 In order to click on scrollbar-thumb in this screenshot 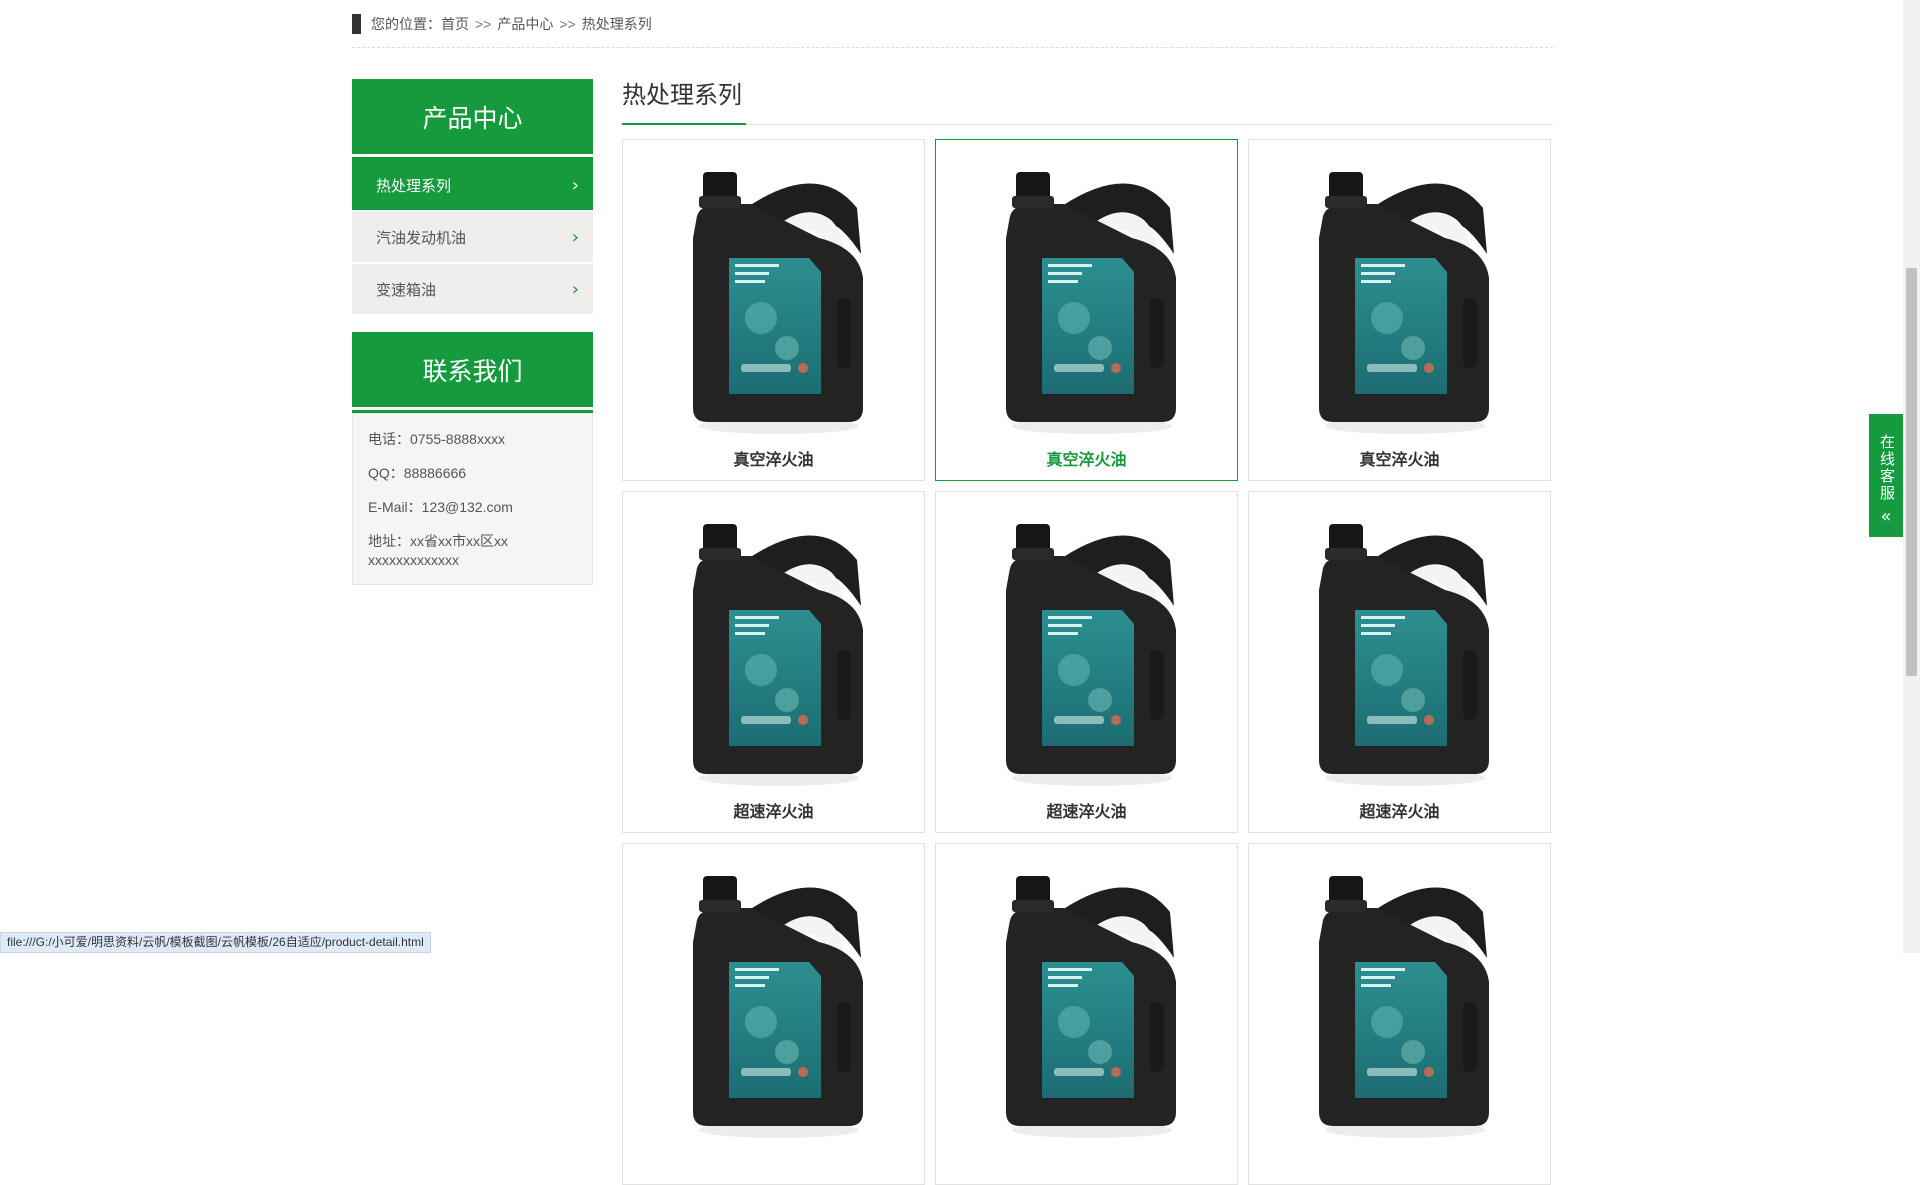, I will do `click(1911, 472)`.